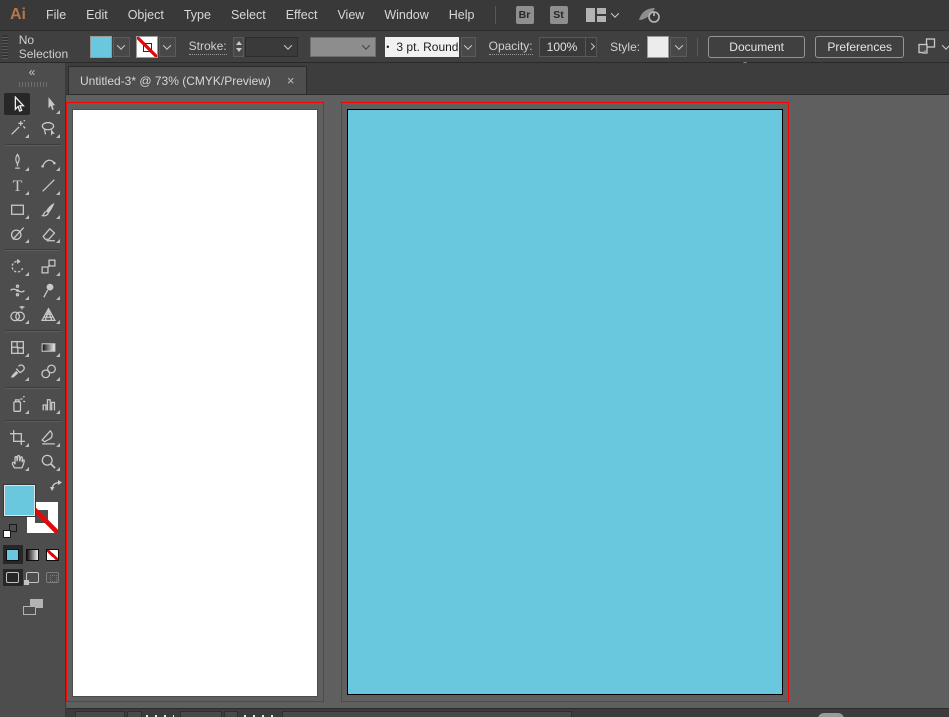 The image size is (949, 717). I want to click on menu-help: Help, so click(462, 15).